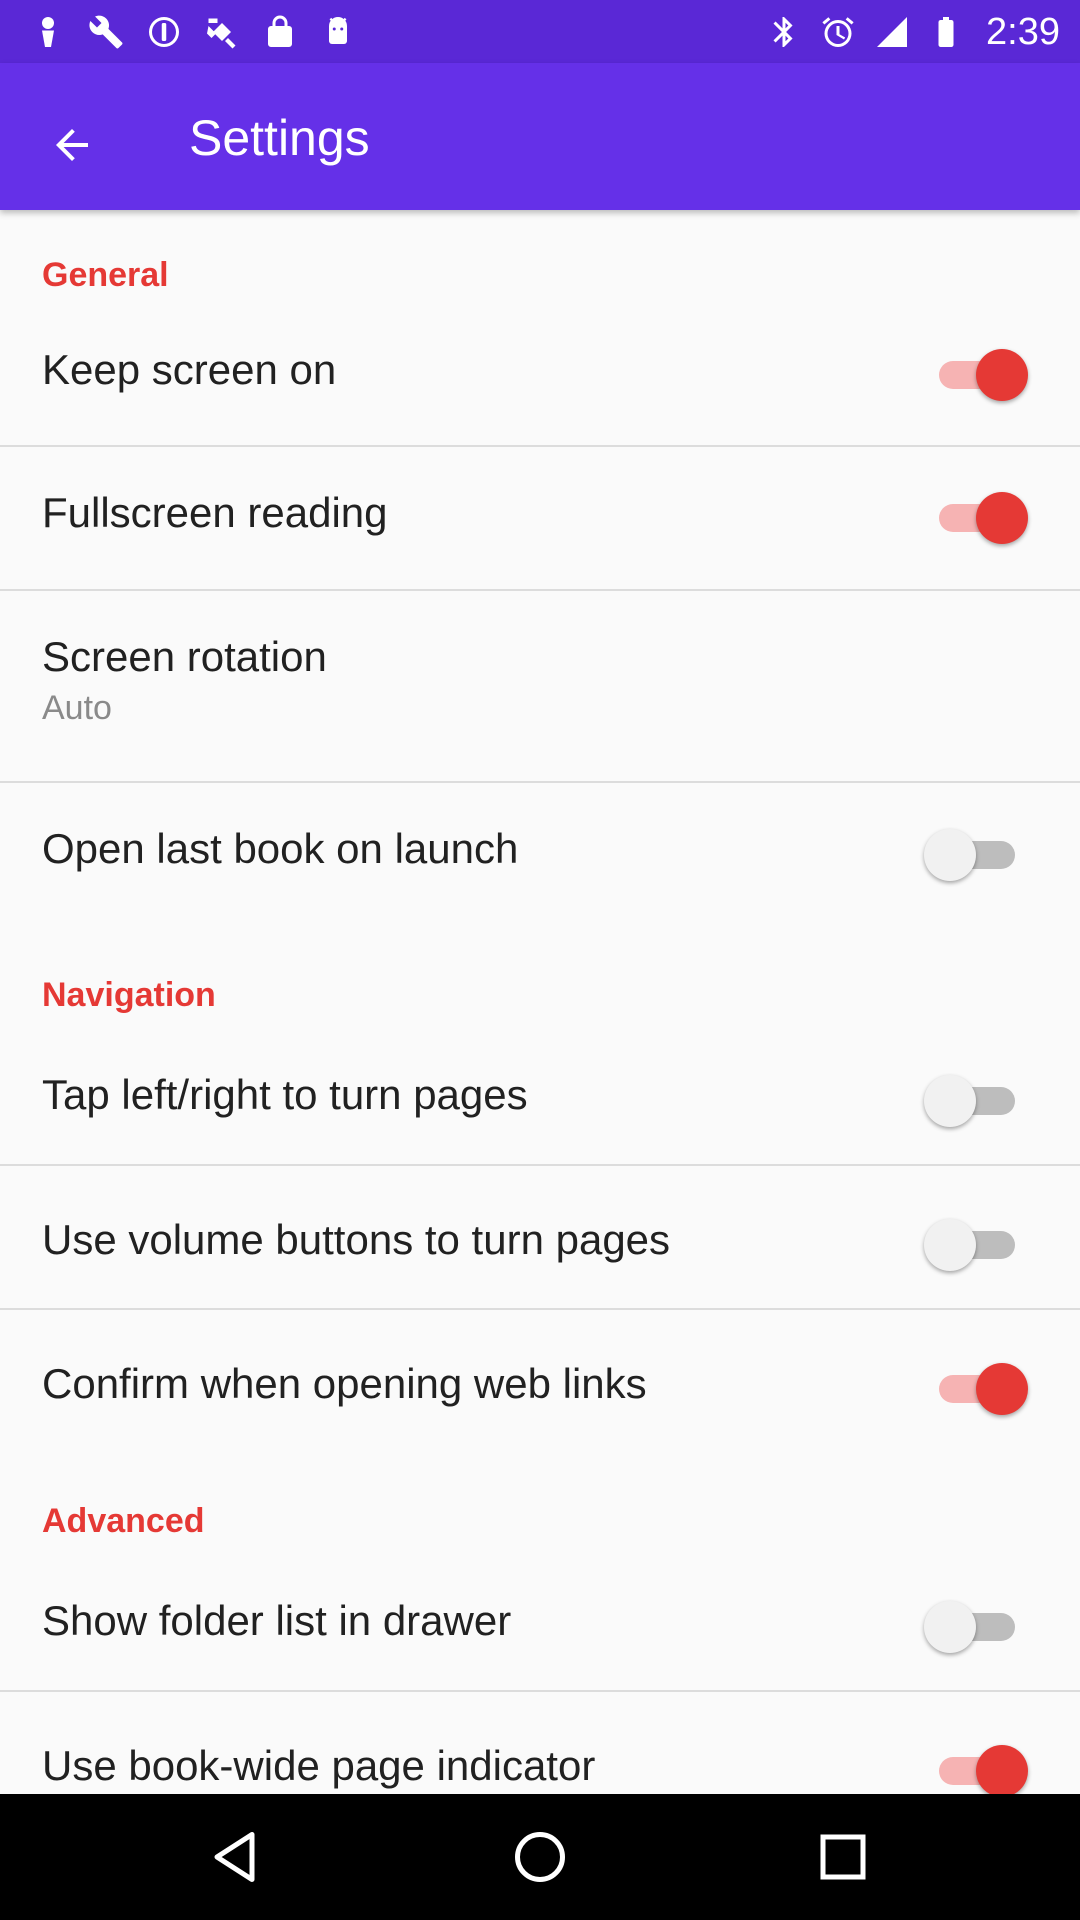 The image size is (1080, 1920). I want to click on setting-screen-rotation: Screen rotation Auto, so click(540, 686).